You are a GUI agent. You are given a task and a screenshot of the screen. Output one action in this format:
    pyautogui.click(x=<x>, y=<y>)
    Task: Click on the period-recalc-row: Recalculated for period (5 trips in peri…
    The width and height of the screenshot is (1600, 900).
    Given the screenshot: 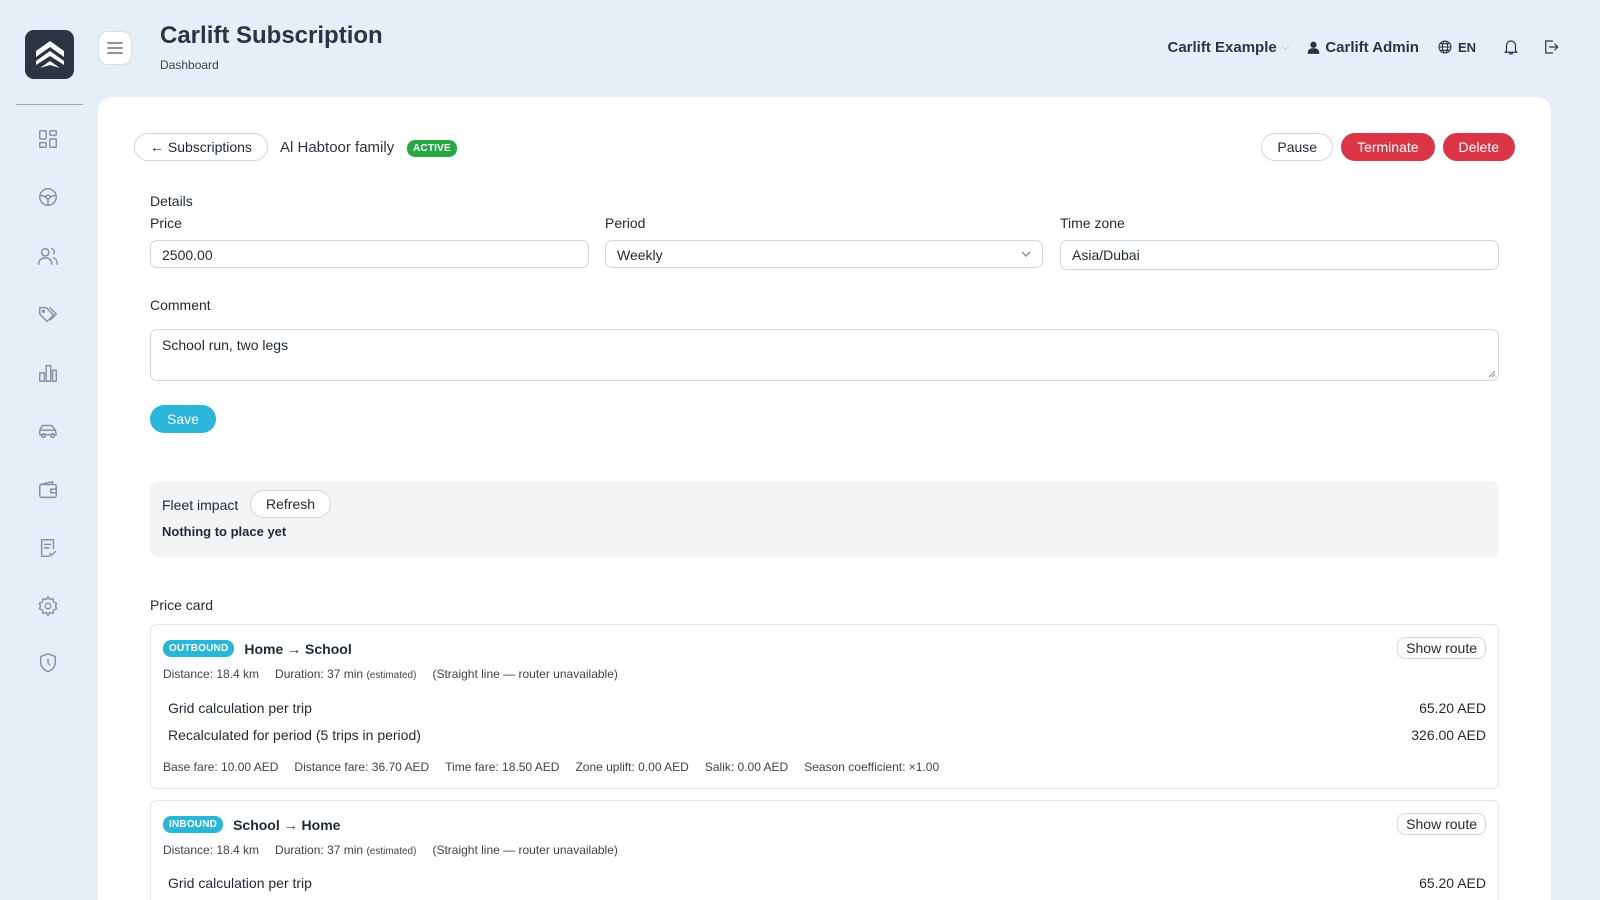 What is the action you would take?
    pyautogui.click(x=827, y=735)
    